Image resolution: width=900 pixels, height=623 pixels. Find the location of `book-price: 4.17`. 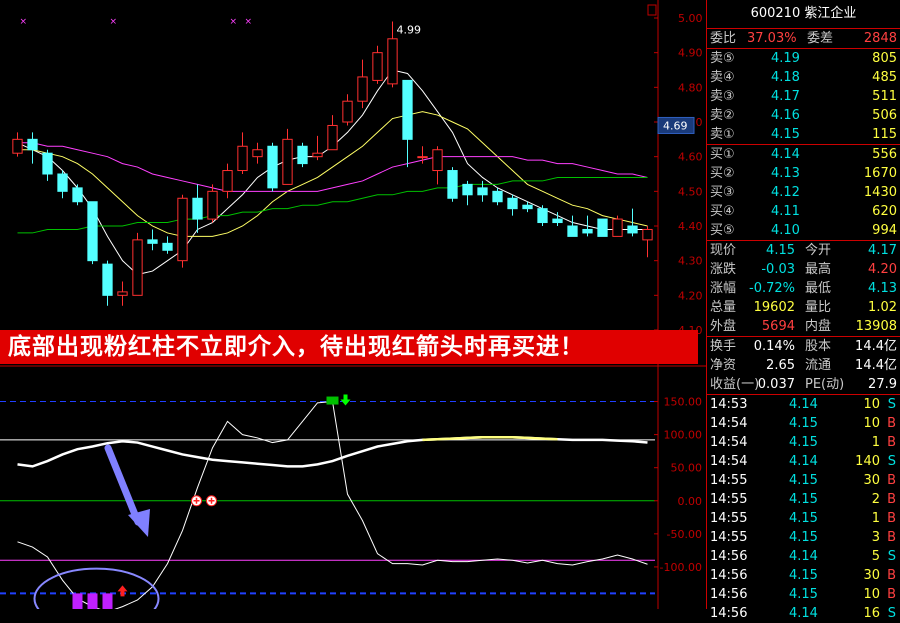

book-price: 4.17 is located at coordinates (785, 96).